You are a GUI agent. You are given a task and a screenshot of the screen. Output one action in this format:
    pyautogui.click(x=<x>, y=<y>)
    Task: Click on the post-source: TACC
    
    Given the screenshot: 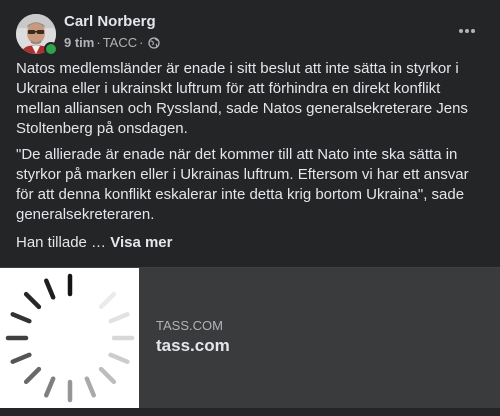 What is the action you would take?
    pyautogui.click(x=120, y=42)
    